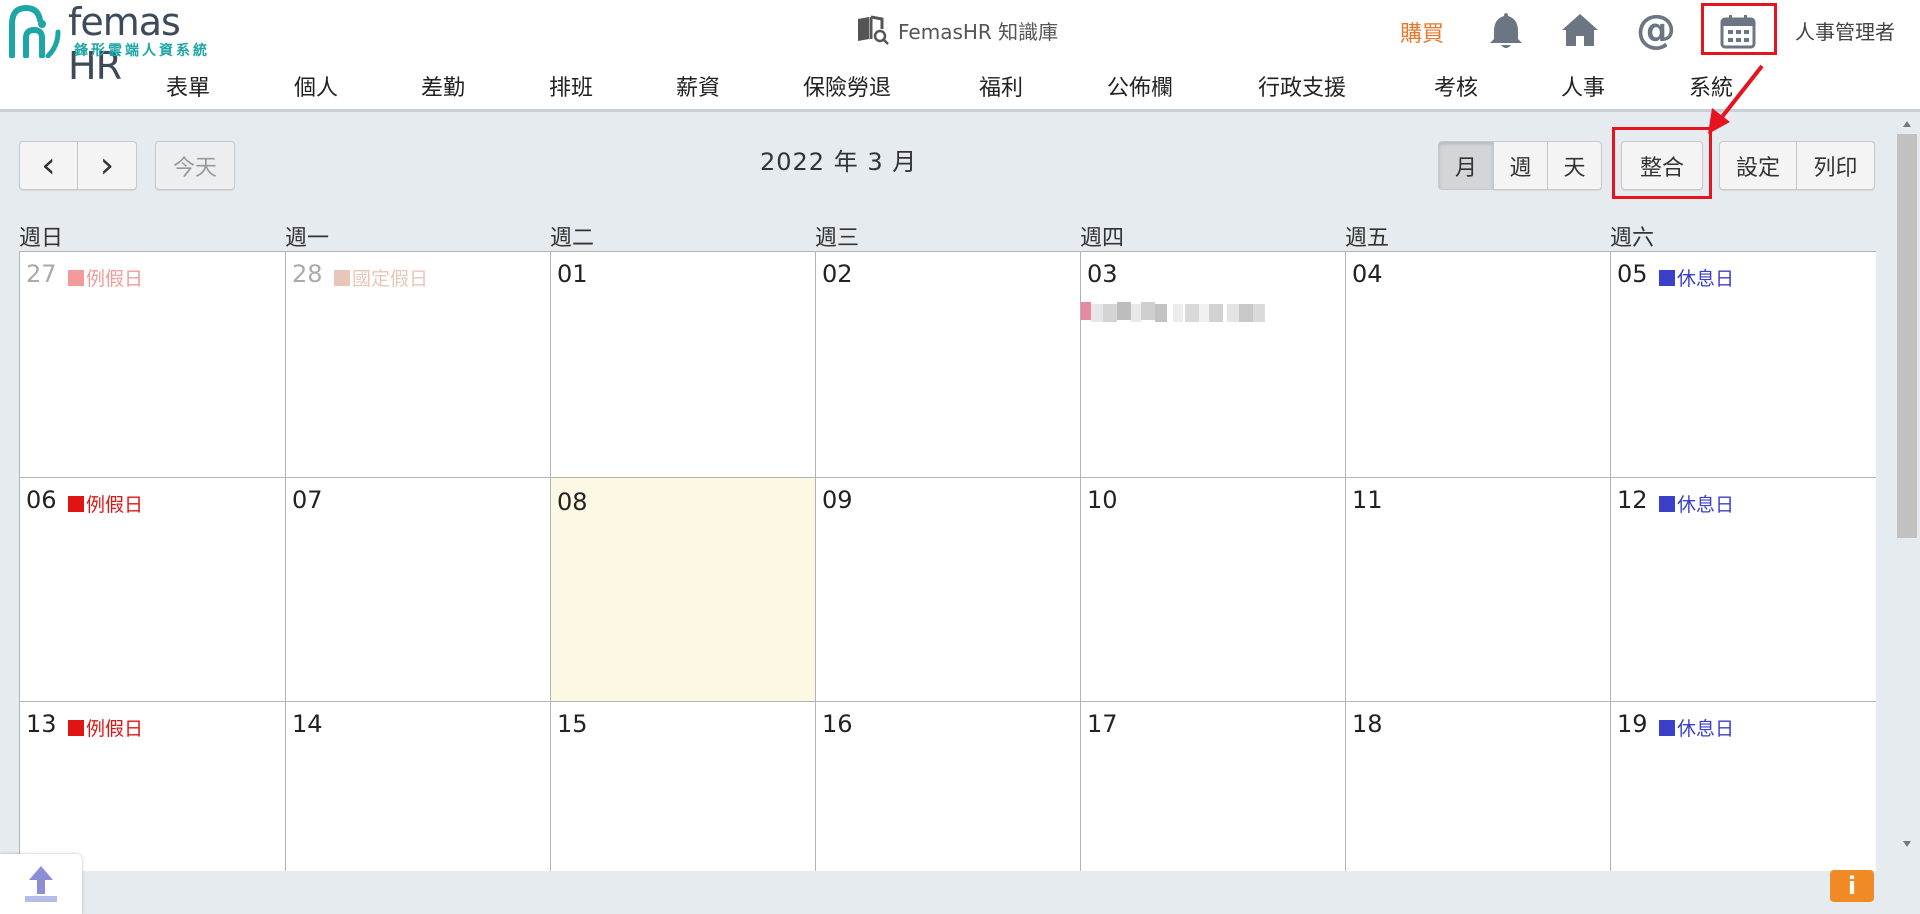  What do you see at coordinates (1743, 590) in the screenshot?
I see `day-cell: 12 休息日` at bounding box center [1743, 590].